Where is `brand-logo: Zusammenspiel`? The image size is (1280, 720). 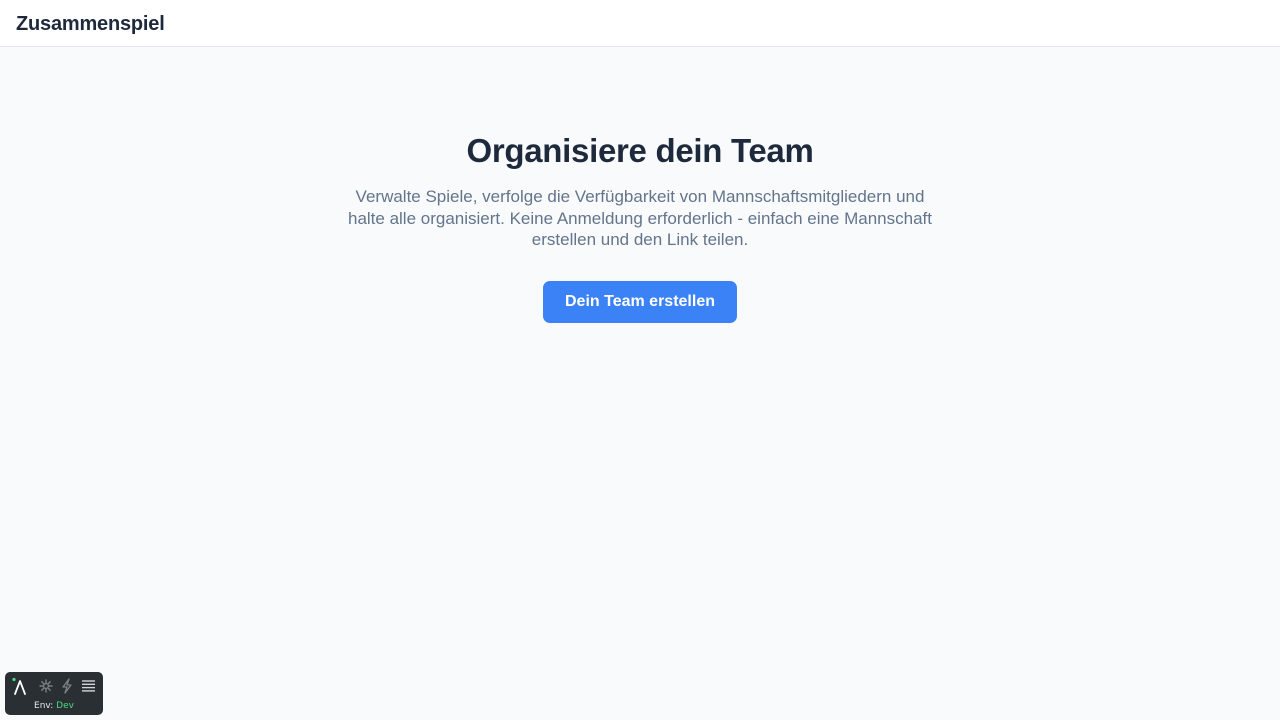 brand-logo: Zusammenspiel is located at coordinates (90, 24).